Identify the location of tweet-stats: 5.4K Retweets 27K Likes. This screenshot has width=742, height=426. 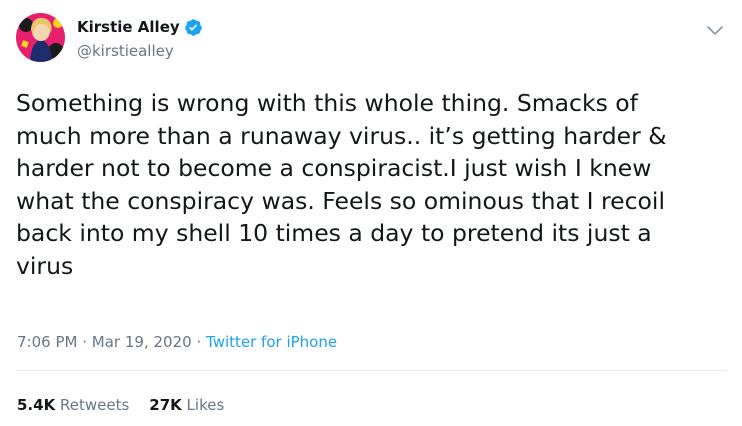
(120, 405).